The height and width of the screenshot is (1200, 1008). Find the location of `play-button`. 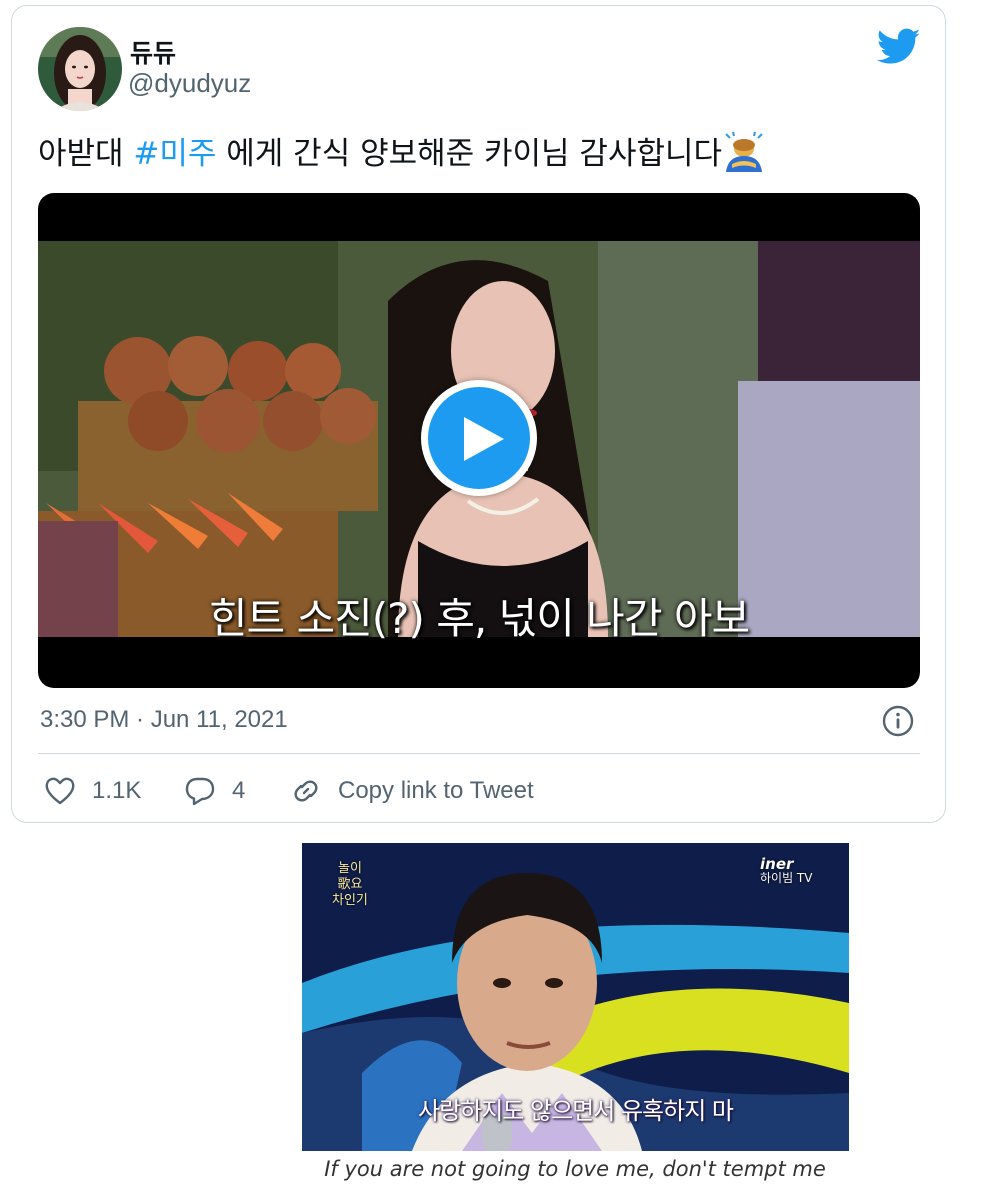

play-button is located at coordinates (479, 438).